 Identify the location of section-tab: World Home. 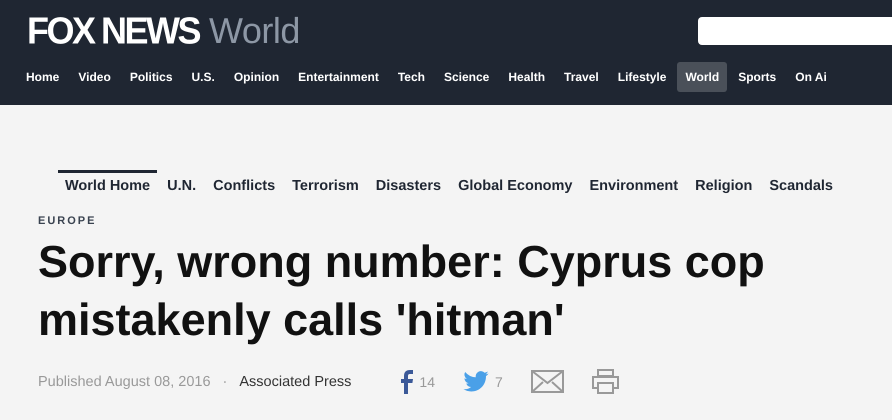
(108, 184).